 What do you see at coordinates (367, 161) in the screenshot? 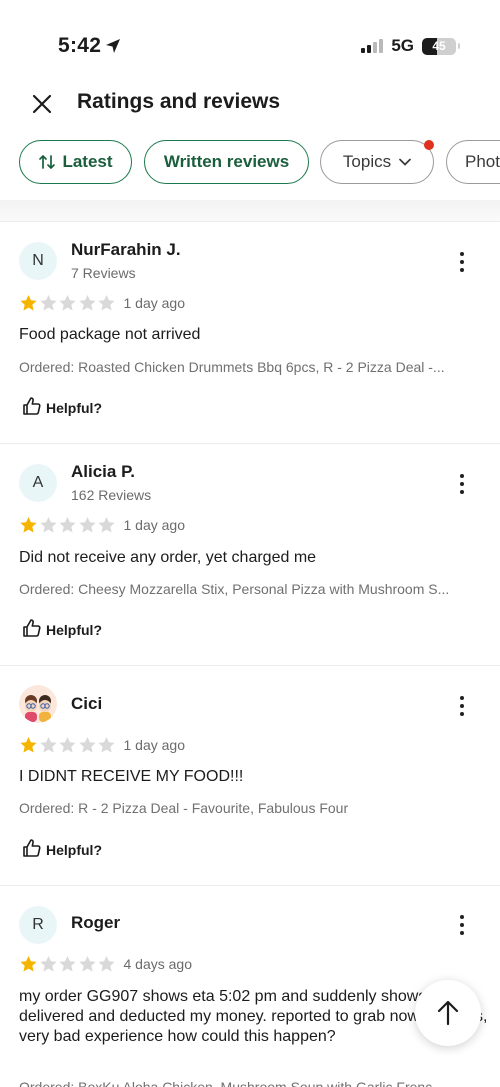
I see `filter-topics-label: Topics` at bounding box center [367, 161].